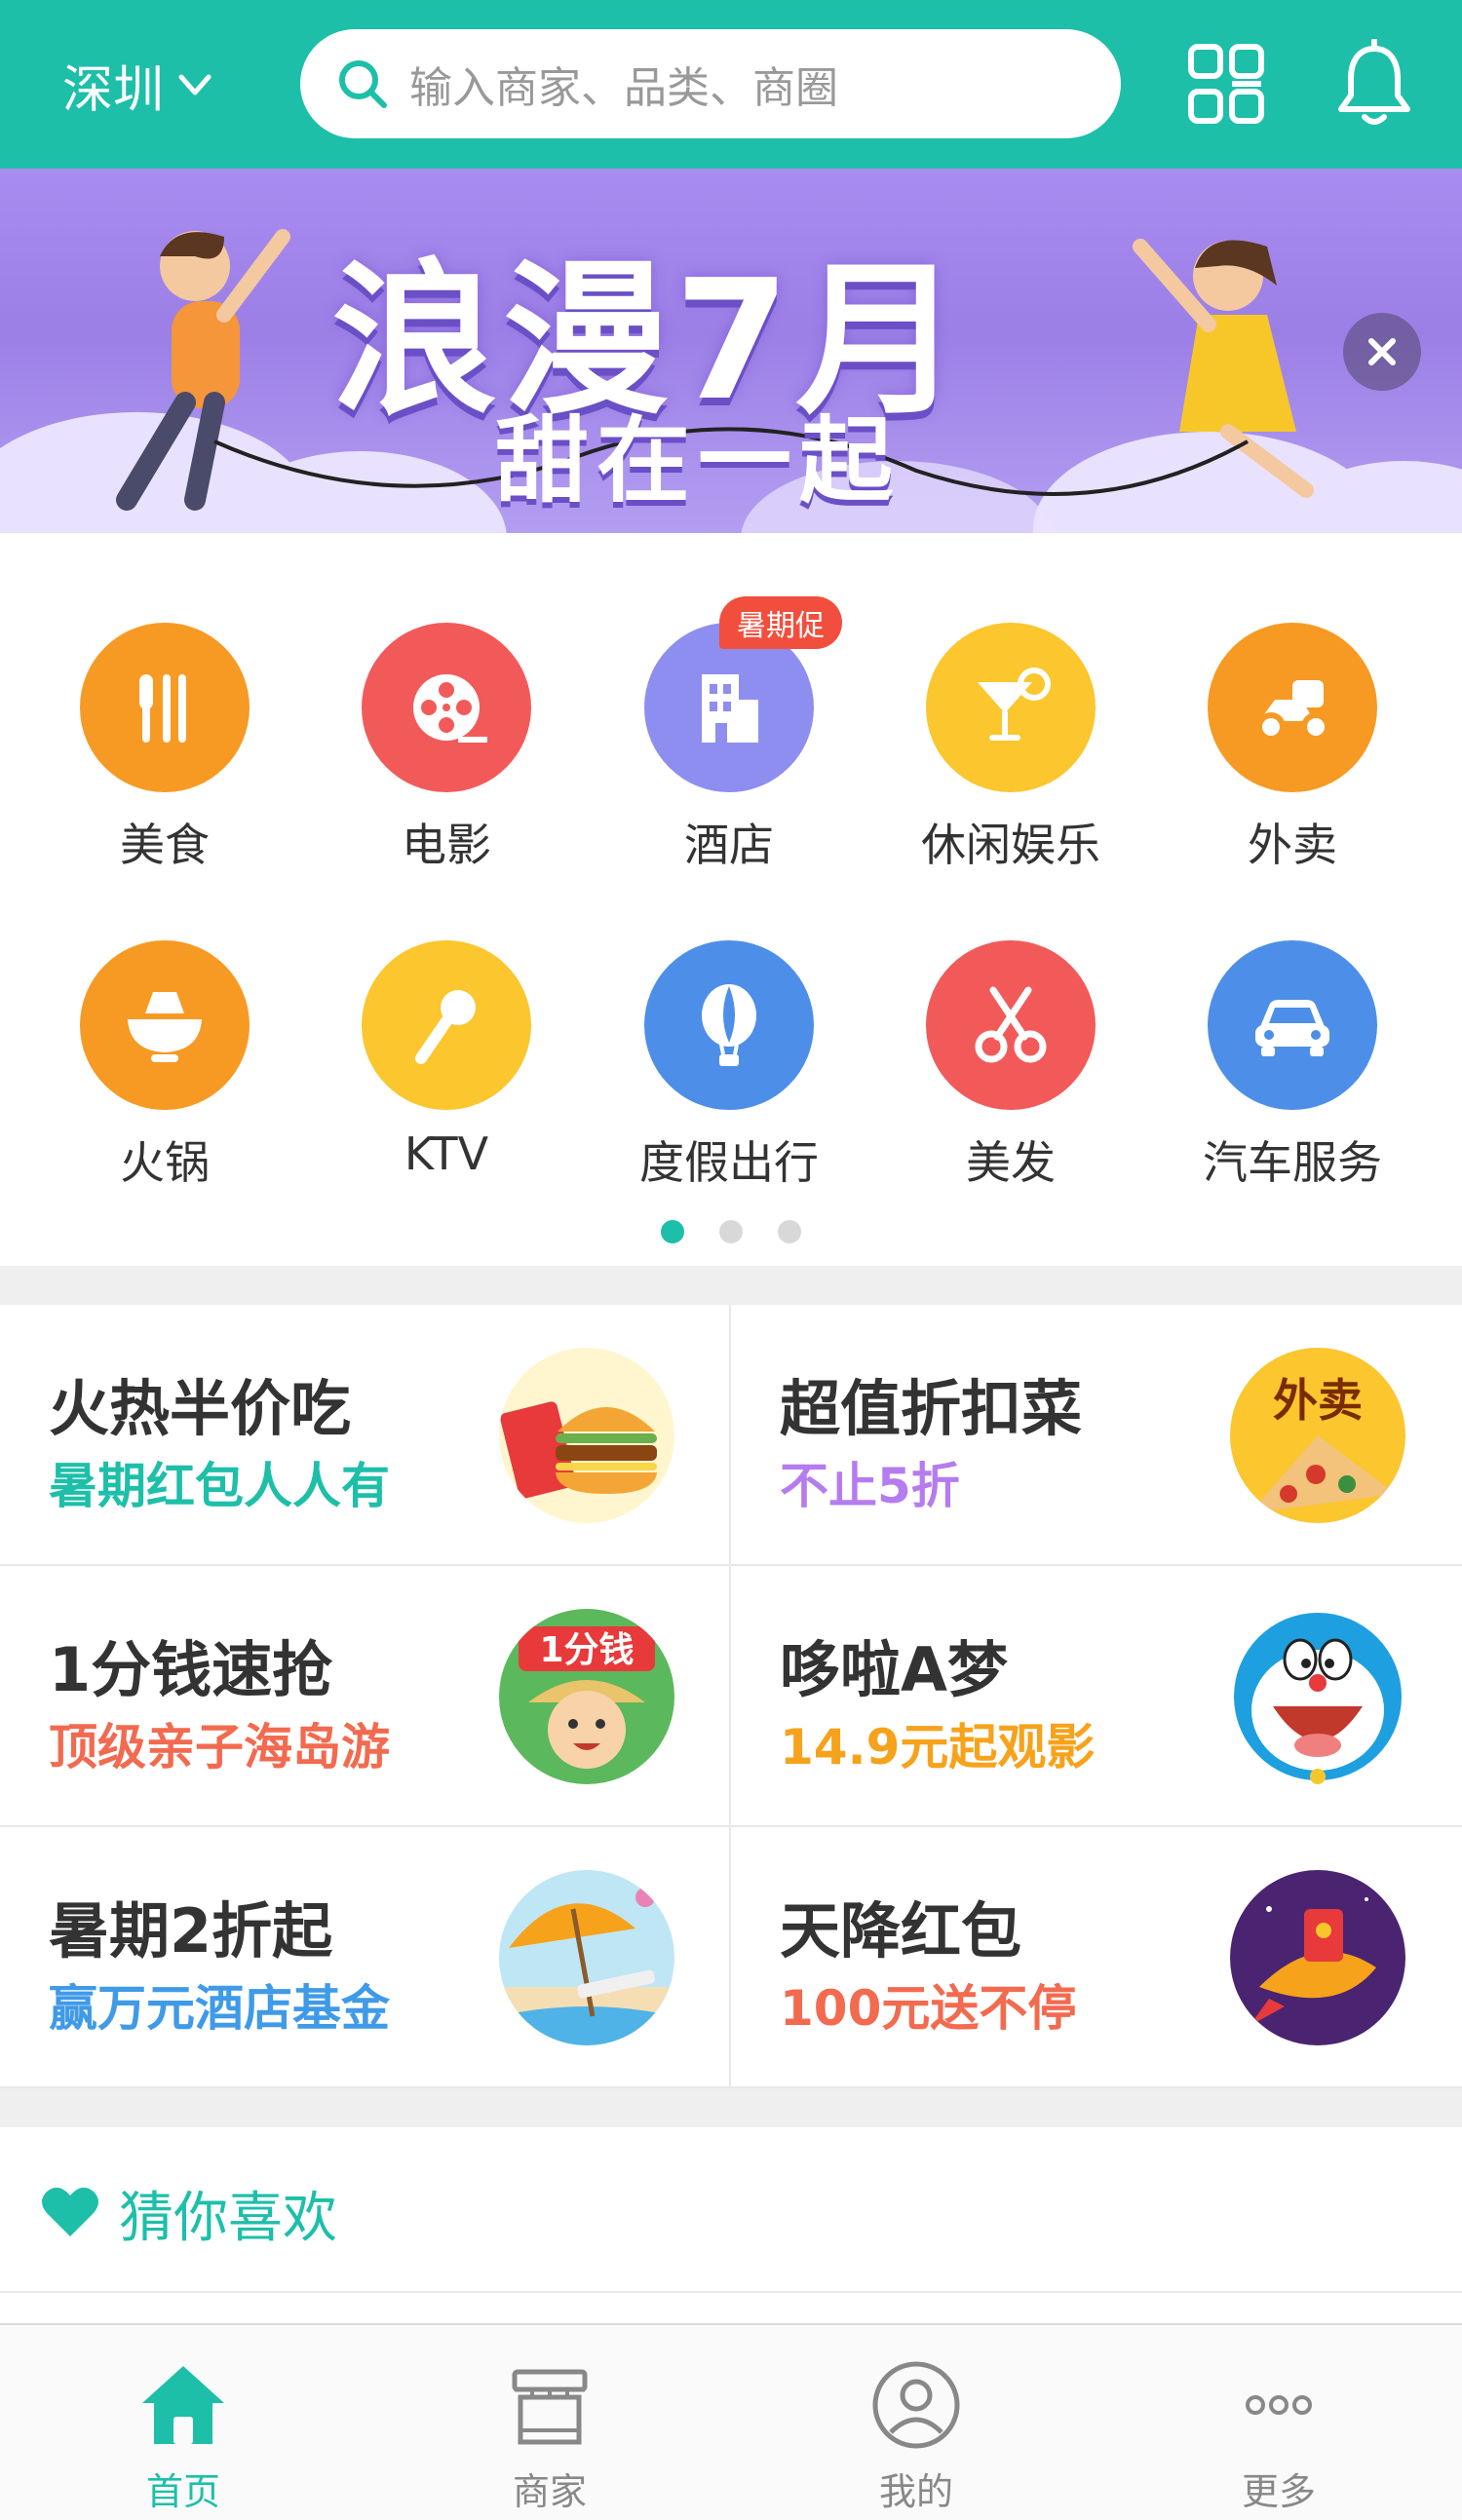  What do you see at coordinates (729, 845) in the screenshot?
I see `category-label: 酒店` at bounding box center [729, 845].